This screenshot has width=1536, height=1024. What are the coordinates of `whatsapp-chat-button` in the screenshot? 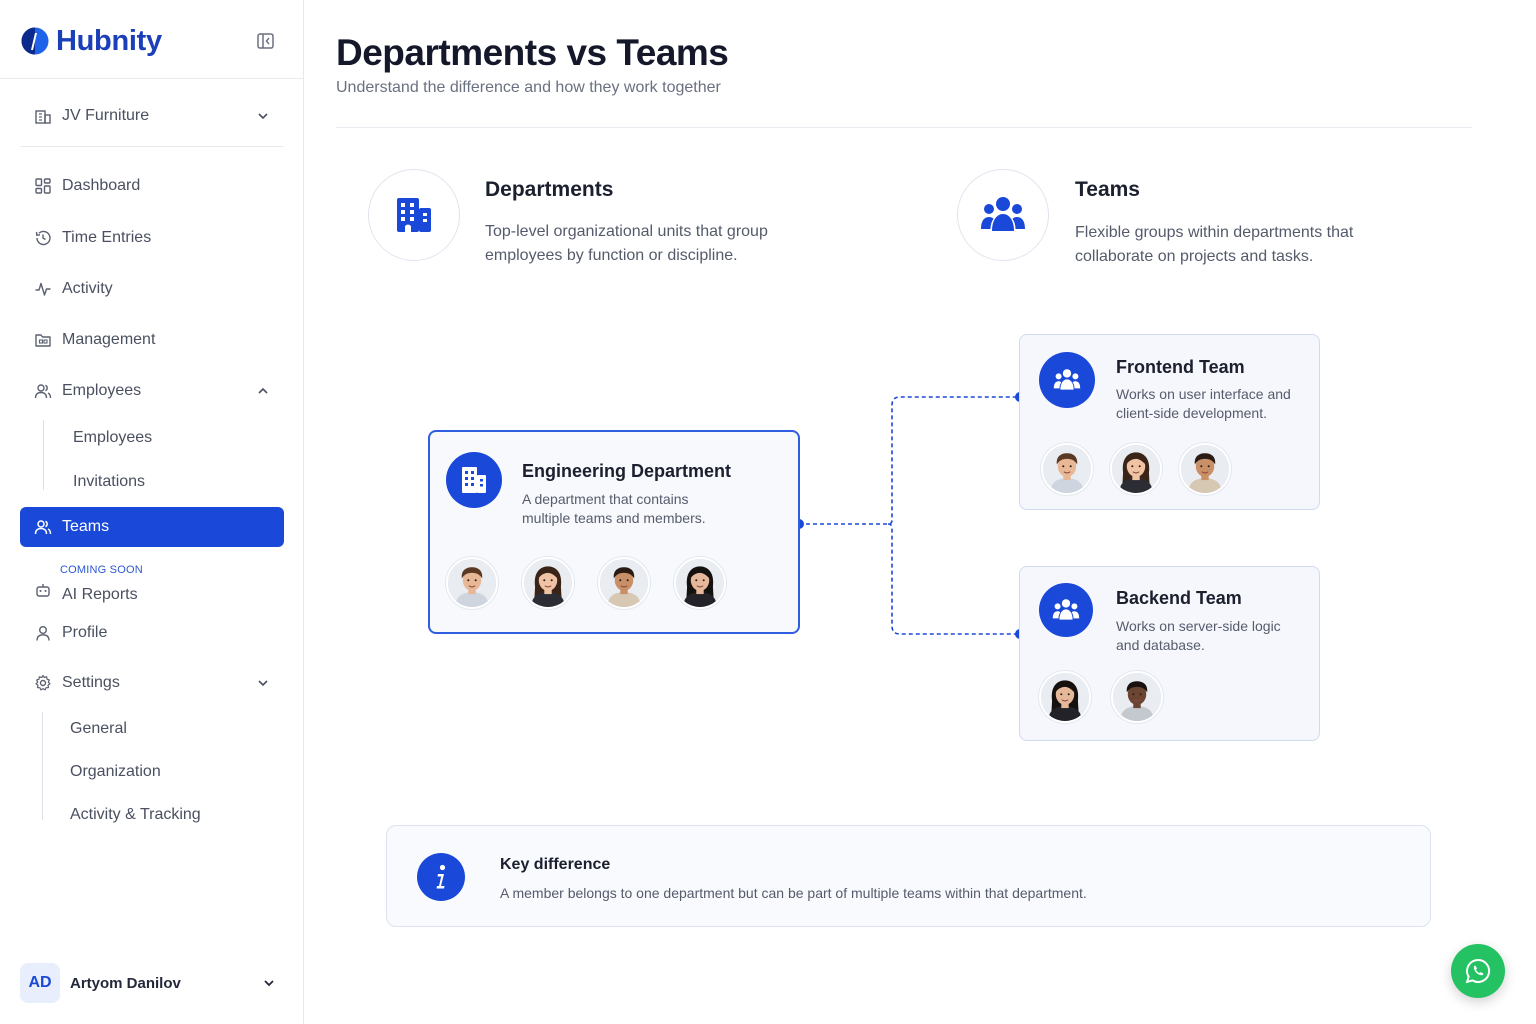 It's located at (1478, 971).